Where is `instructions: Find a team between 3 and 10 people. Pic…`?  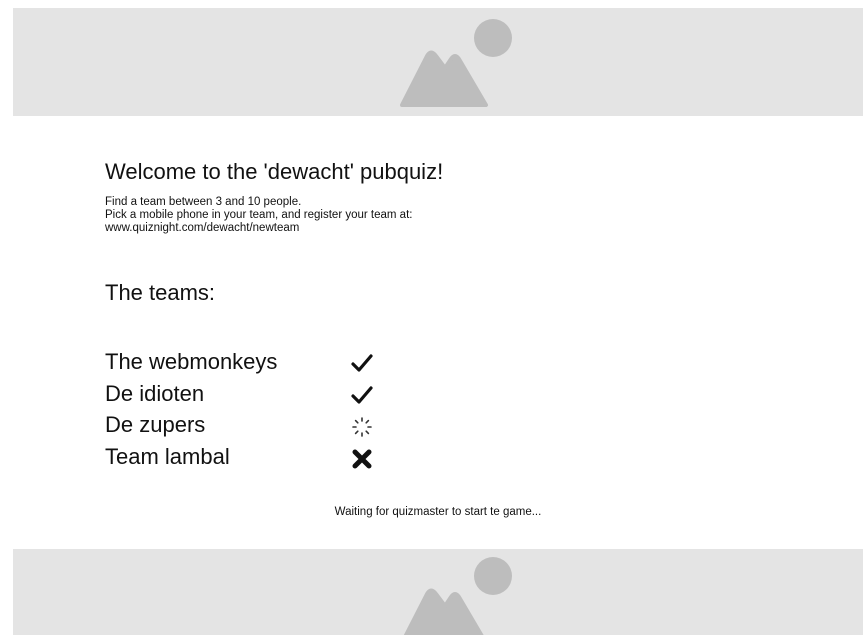
instructions: Find a team between 3 and 10 people. Pic… is located at coordinates (455, 215).